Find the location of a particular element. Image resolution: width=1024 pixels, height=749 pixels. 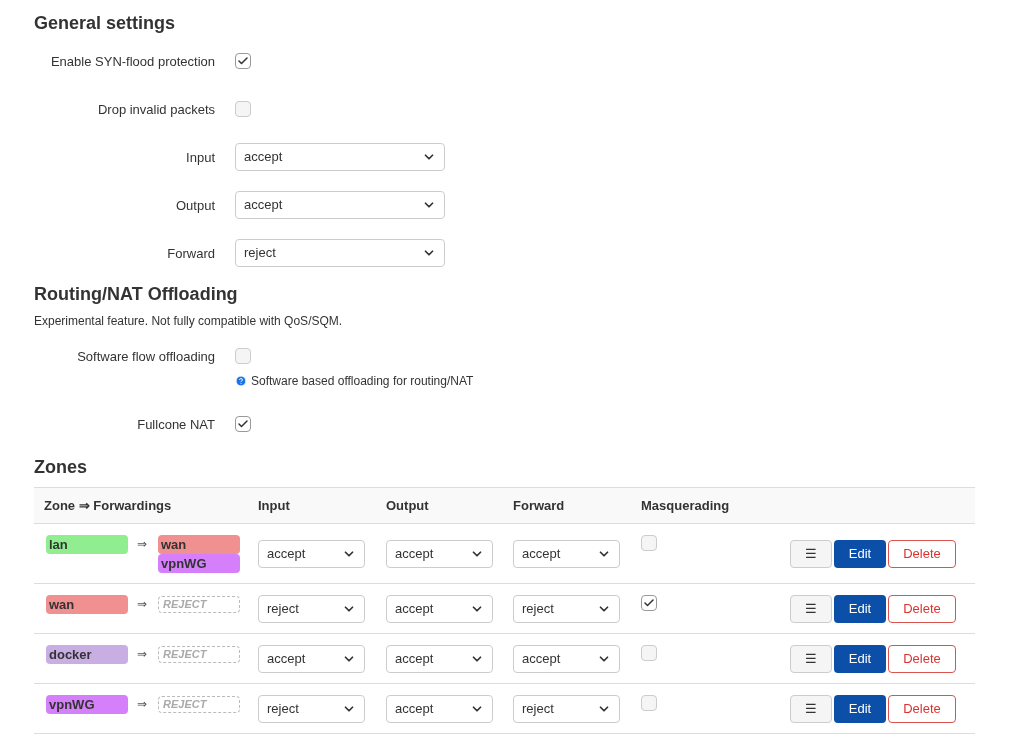

field-label: Forward is located at coordinates (190, 254).